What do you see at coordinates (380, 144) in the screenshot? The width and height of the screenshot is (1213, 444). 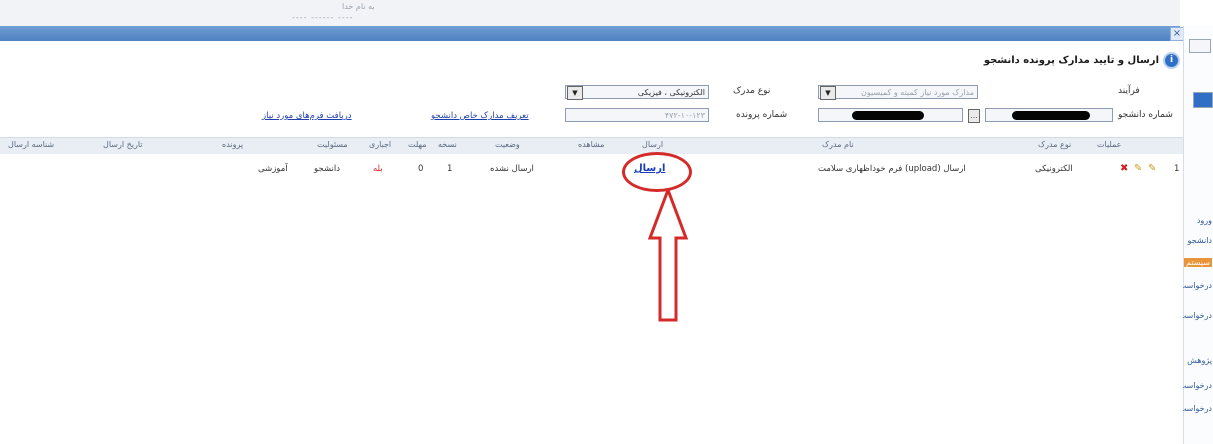 I see `th-mandatory: اجباری` at bounding box center [380, 144].